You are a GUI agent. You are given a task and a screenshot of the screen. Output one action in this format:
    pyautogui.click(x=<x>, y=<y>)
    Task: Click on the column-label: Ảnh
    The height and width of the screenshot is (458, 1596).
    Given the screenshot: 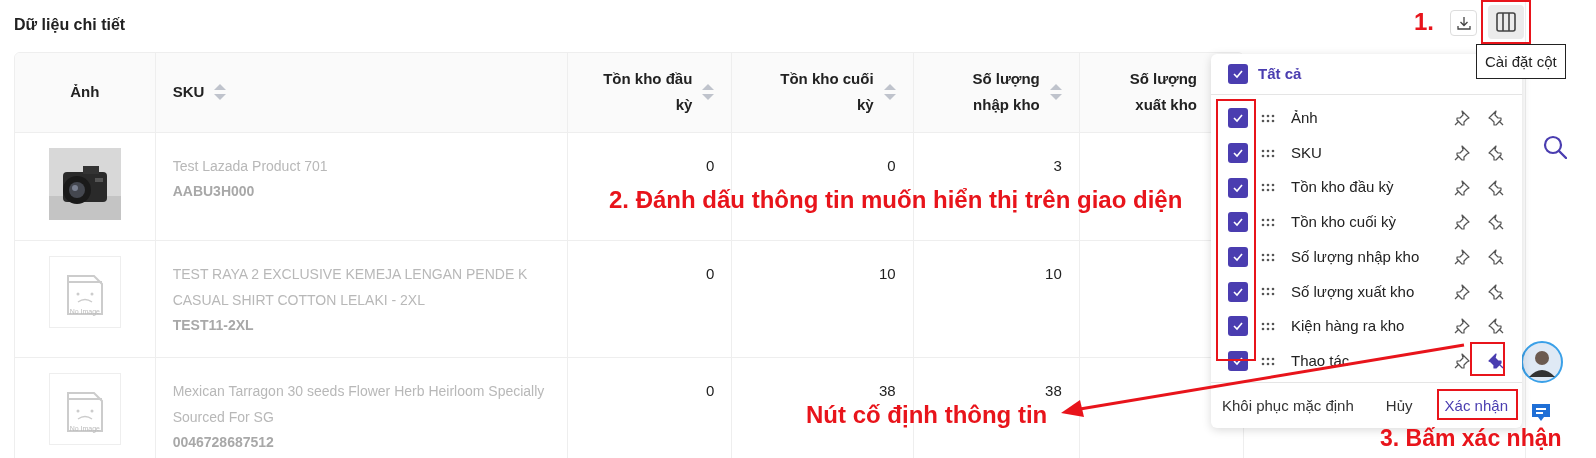 What is the action you would take?
    pyautogui.click(x=1305, y=118)
    